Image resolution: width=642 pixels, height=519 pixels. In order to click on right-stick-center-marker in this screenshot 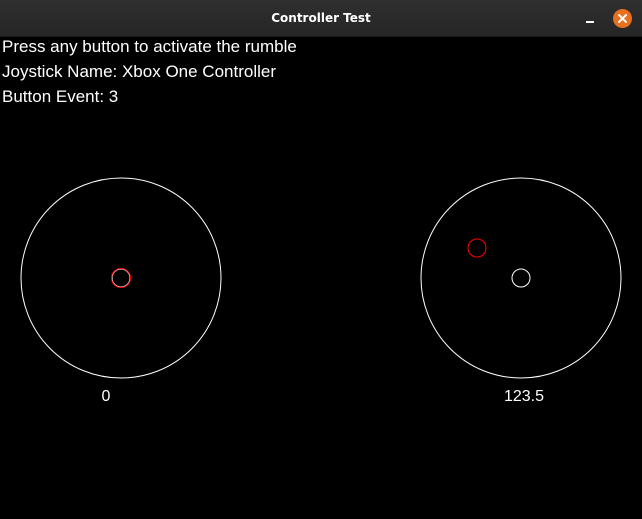, I will do `click(521, 278)`.